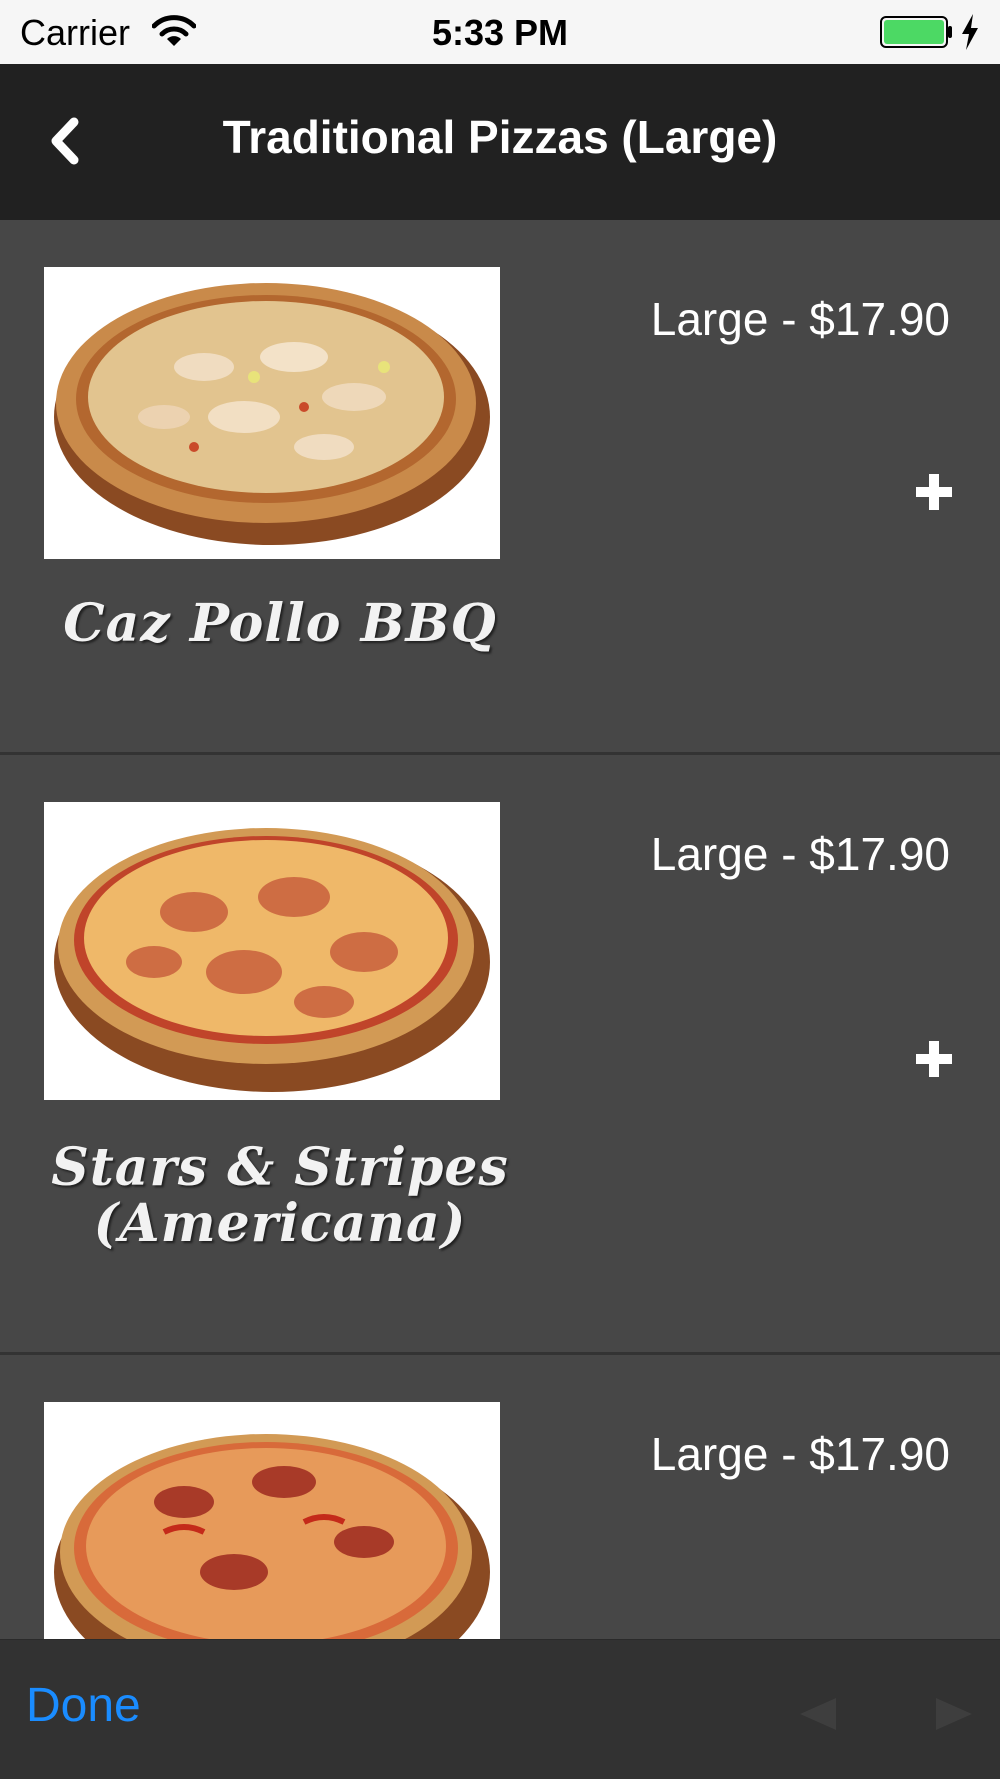  What do you see at coordinates (916, 32) in the screenshot?
I see `battery-icon` at bounding box center [916, 32].